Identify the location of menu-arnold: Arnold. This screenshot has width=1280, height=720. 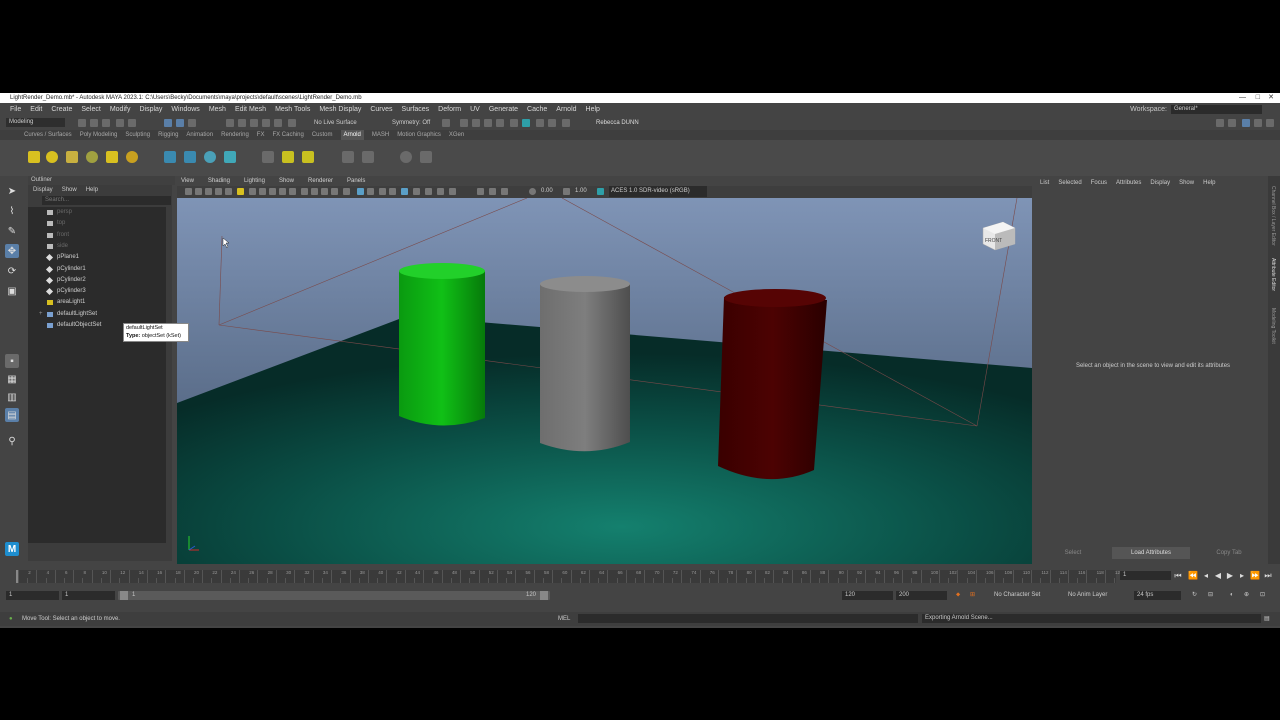
(566, 109).